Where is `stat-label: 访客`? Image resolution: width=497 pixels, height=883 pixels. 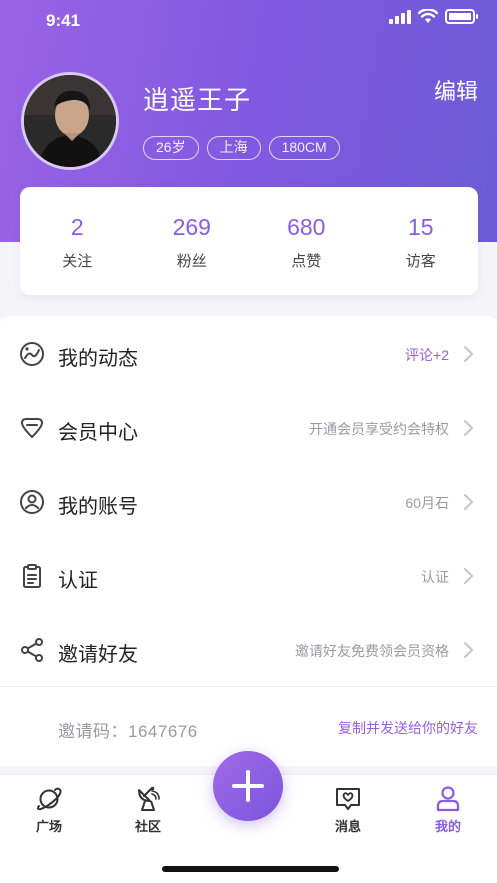 stat-label: 访客 is located at coordinates (420, 261).